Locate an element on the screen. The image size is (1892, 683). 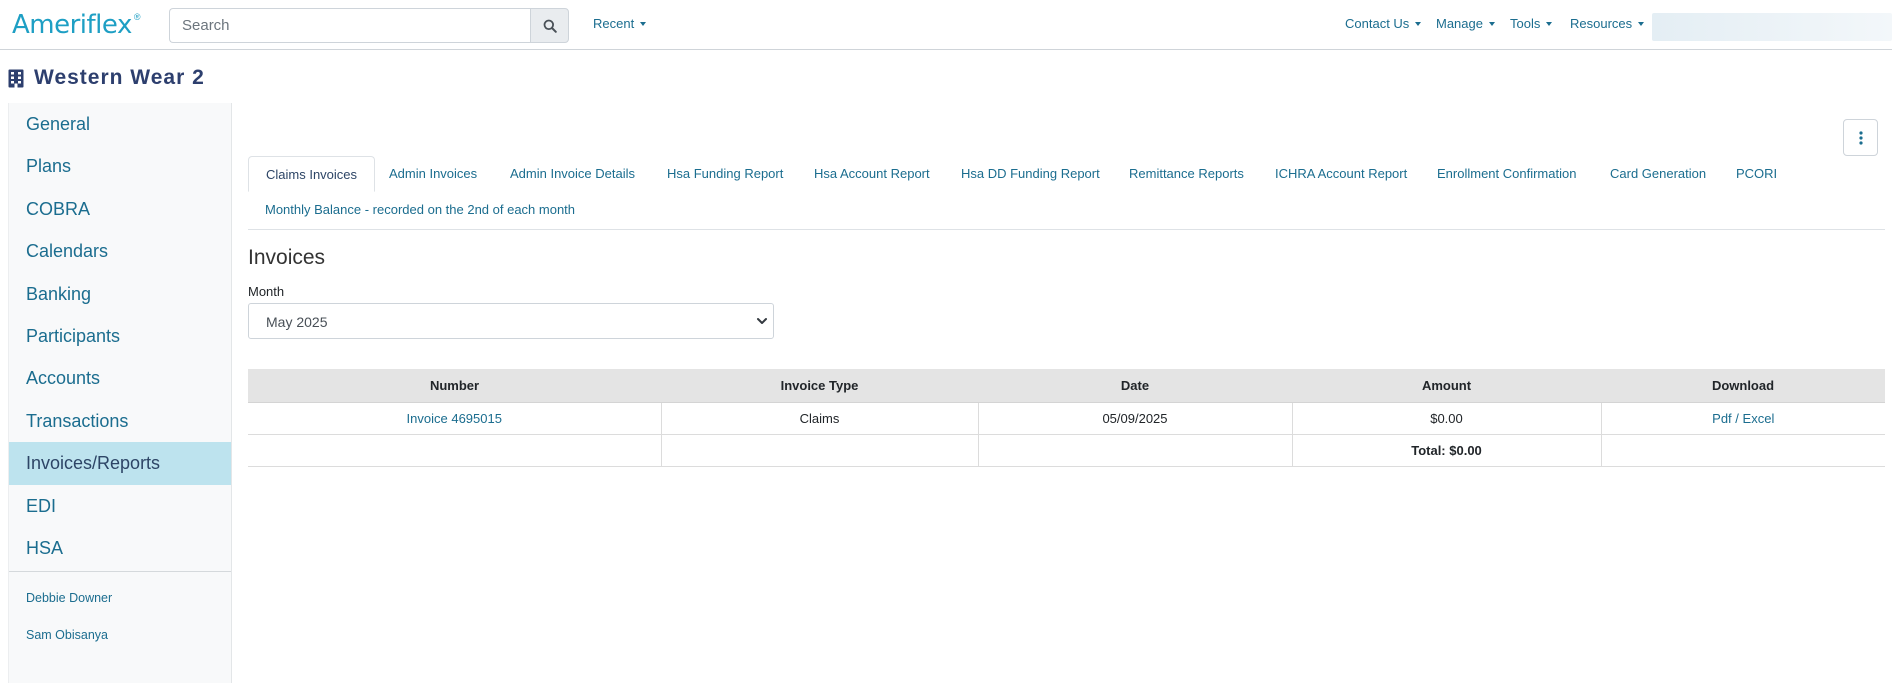
invoice-date-cell: 05/09/2025 is located at coordinates (1135, 418).